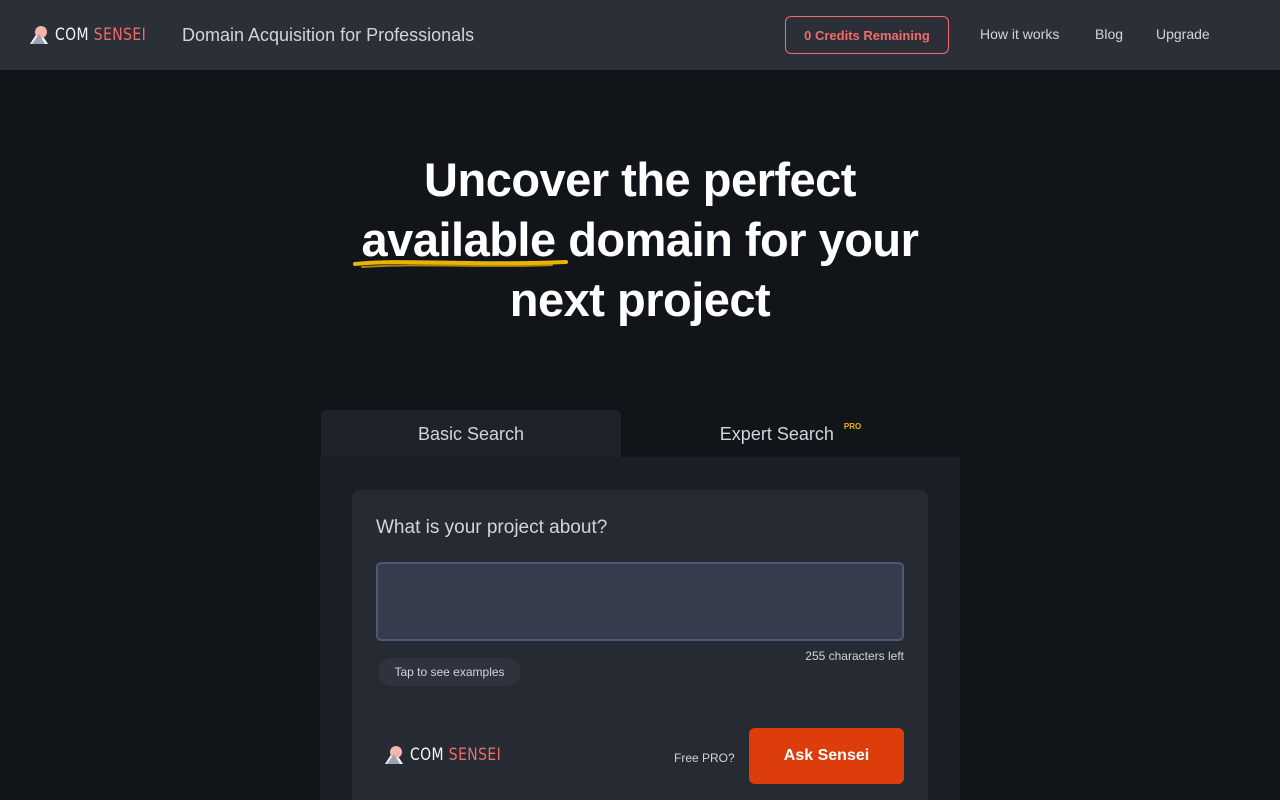 Image resolution: width=1280 pixels, height=800 pixels. I want to click on tab-basic-search: Basic Search, so click(471, 434).